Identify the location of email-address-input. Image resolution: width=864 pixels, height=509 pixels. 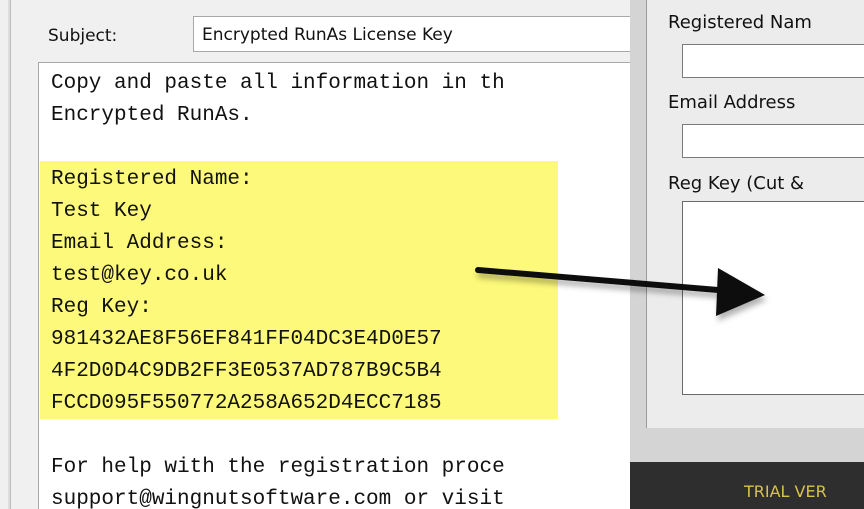
(773, 141).